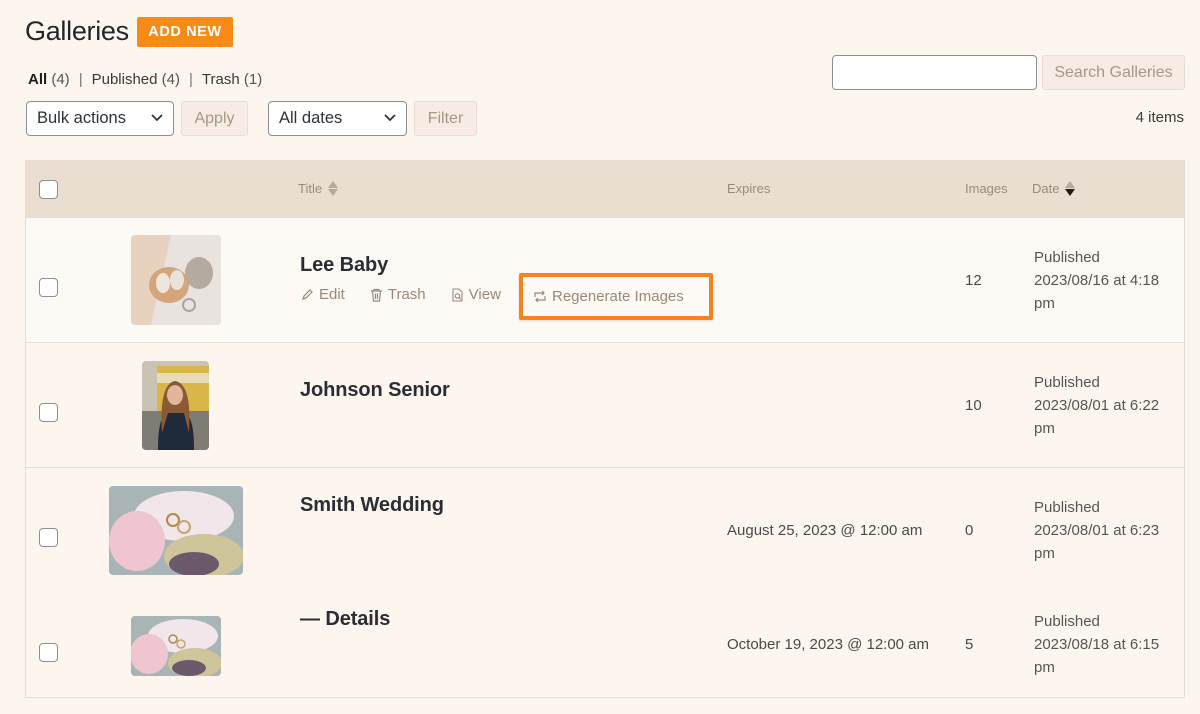  What do you see at coordinates (214, 118) in the screenshot?
I see `apply-button: Apply` at bounding box center [214, 118].